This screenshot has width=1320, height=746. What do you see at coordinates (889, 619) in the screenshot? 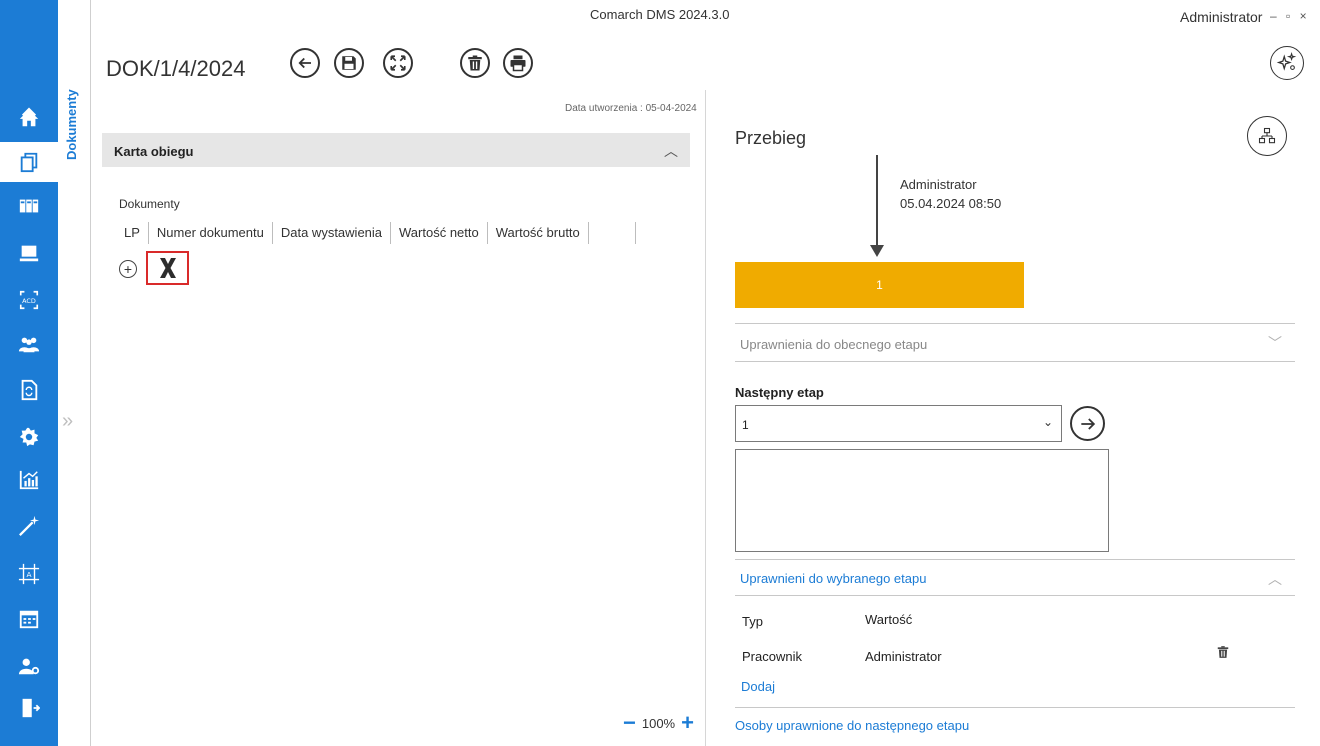
I see `column-header-value: Wartość` at bounding box center [889, 619].